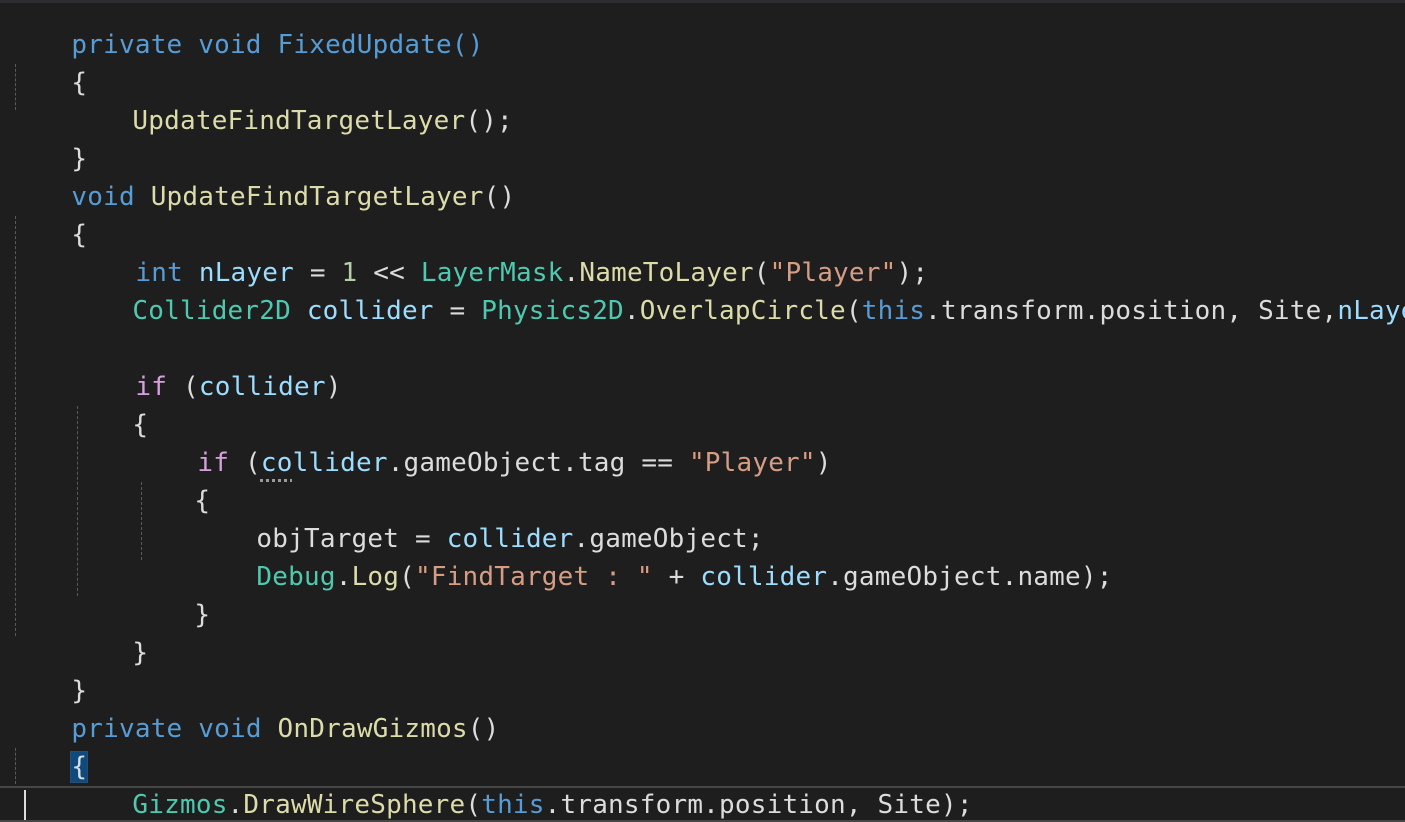  What do you see at coordinates (296, 577) in the screenshot?
I see `code-token: Debug` at bounding box center [296, 577].